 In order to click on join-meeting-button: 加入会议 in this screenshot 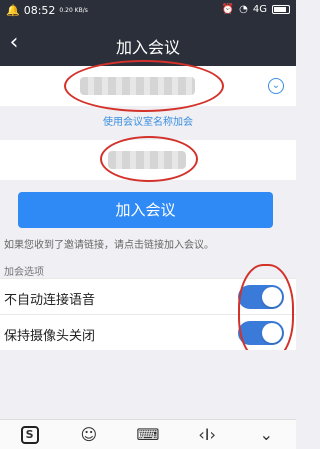, I will do `click(145, 210)`.